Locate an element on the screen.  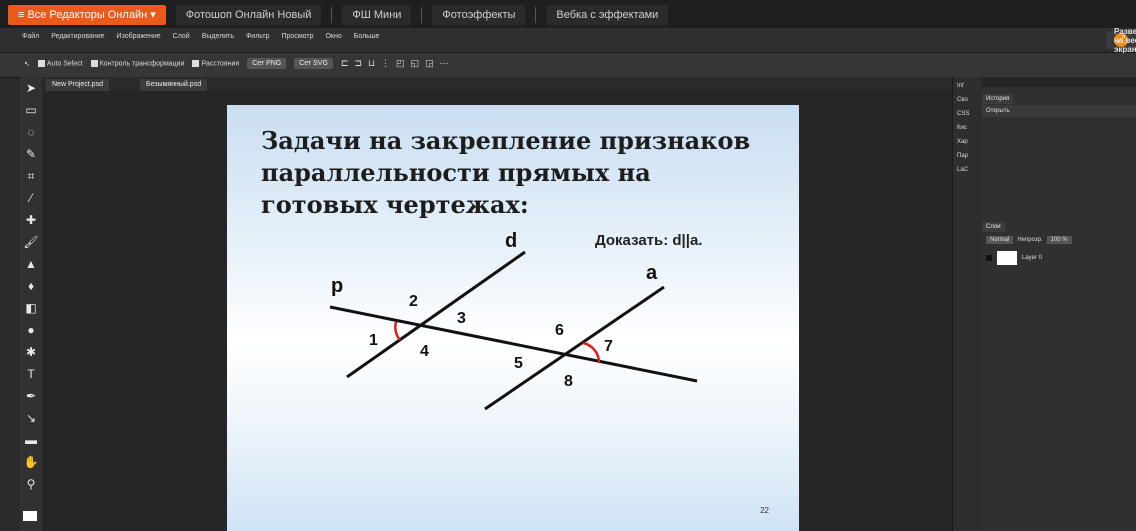
tab-webcam-effects: Вебка с эффектами is located at coordinates (607, 15).